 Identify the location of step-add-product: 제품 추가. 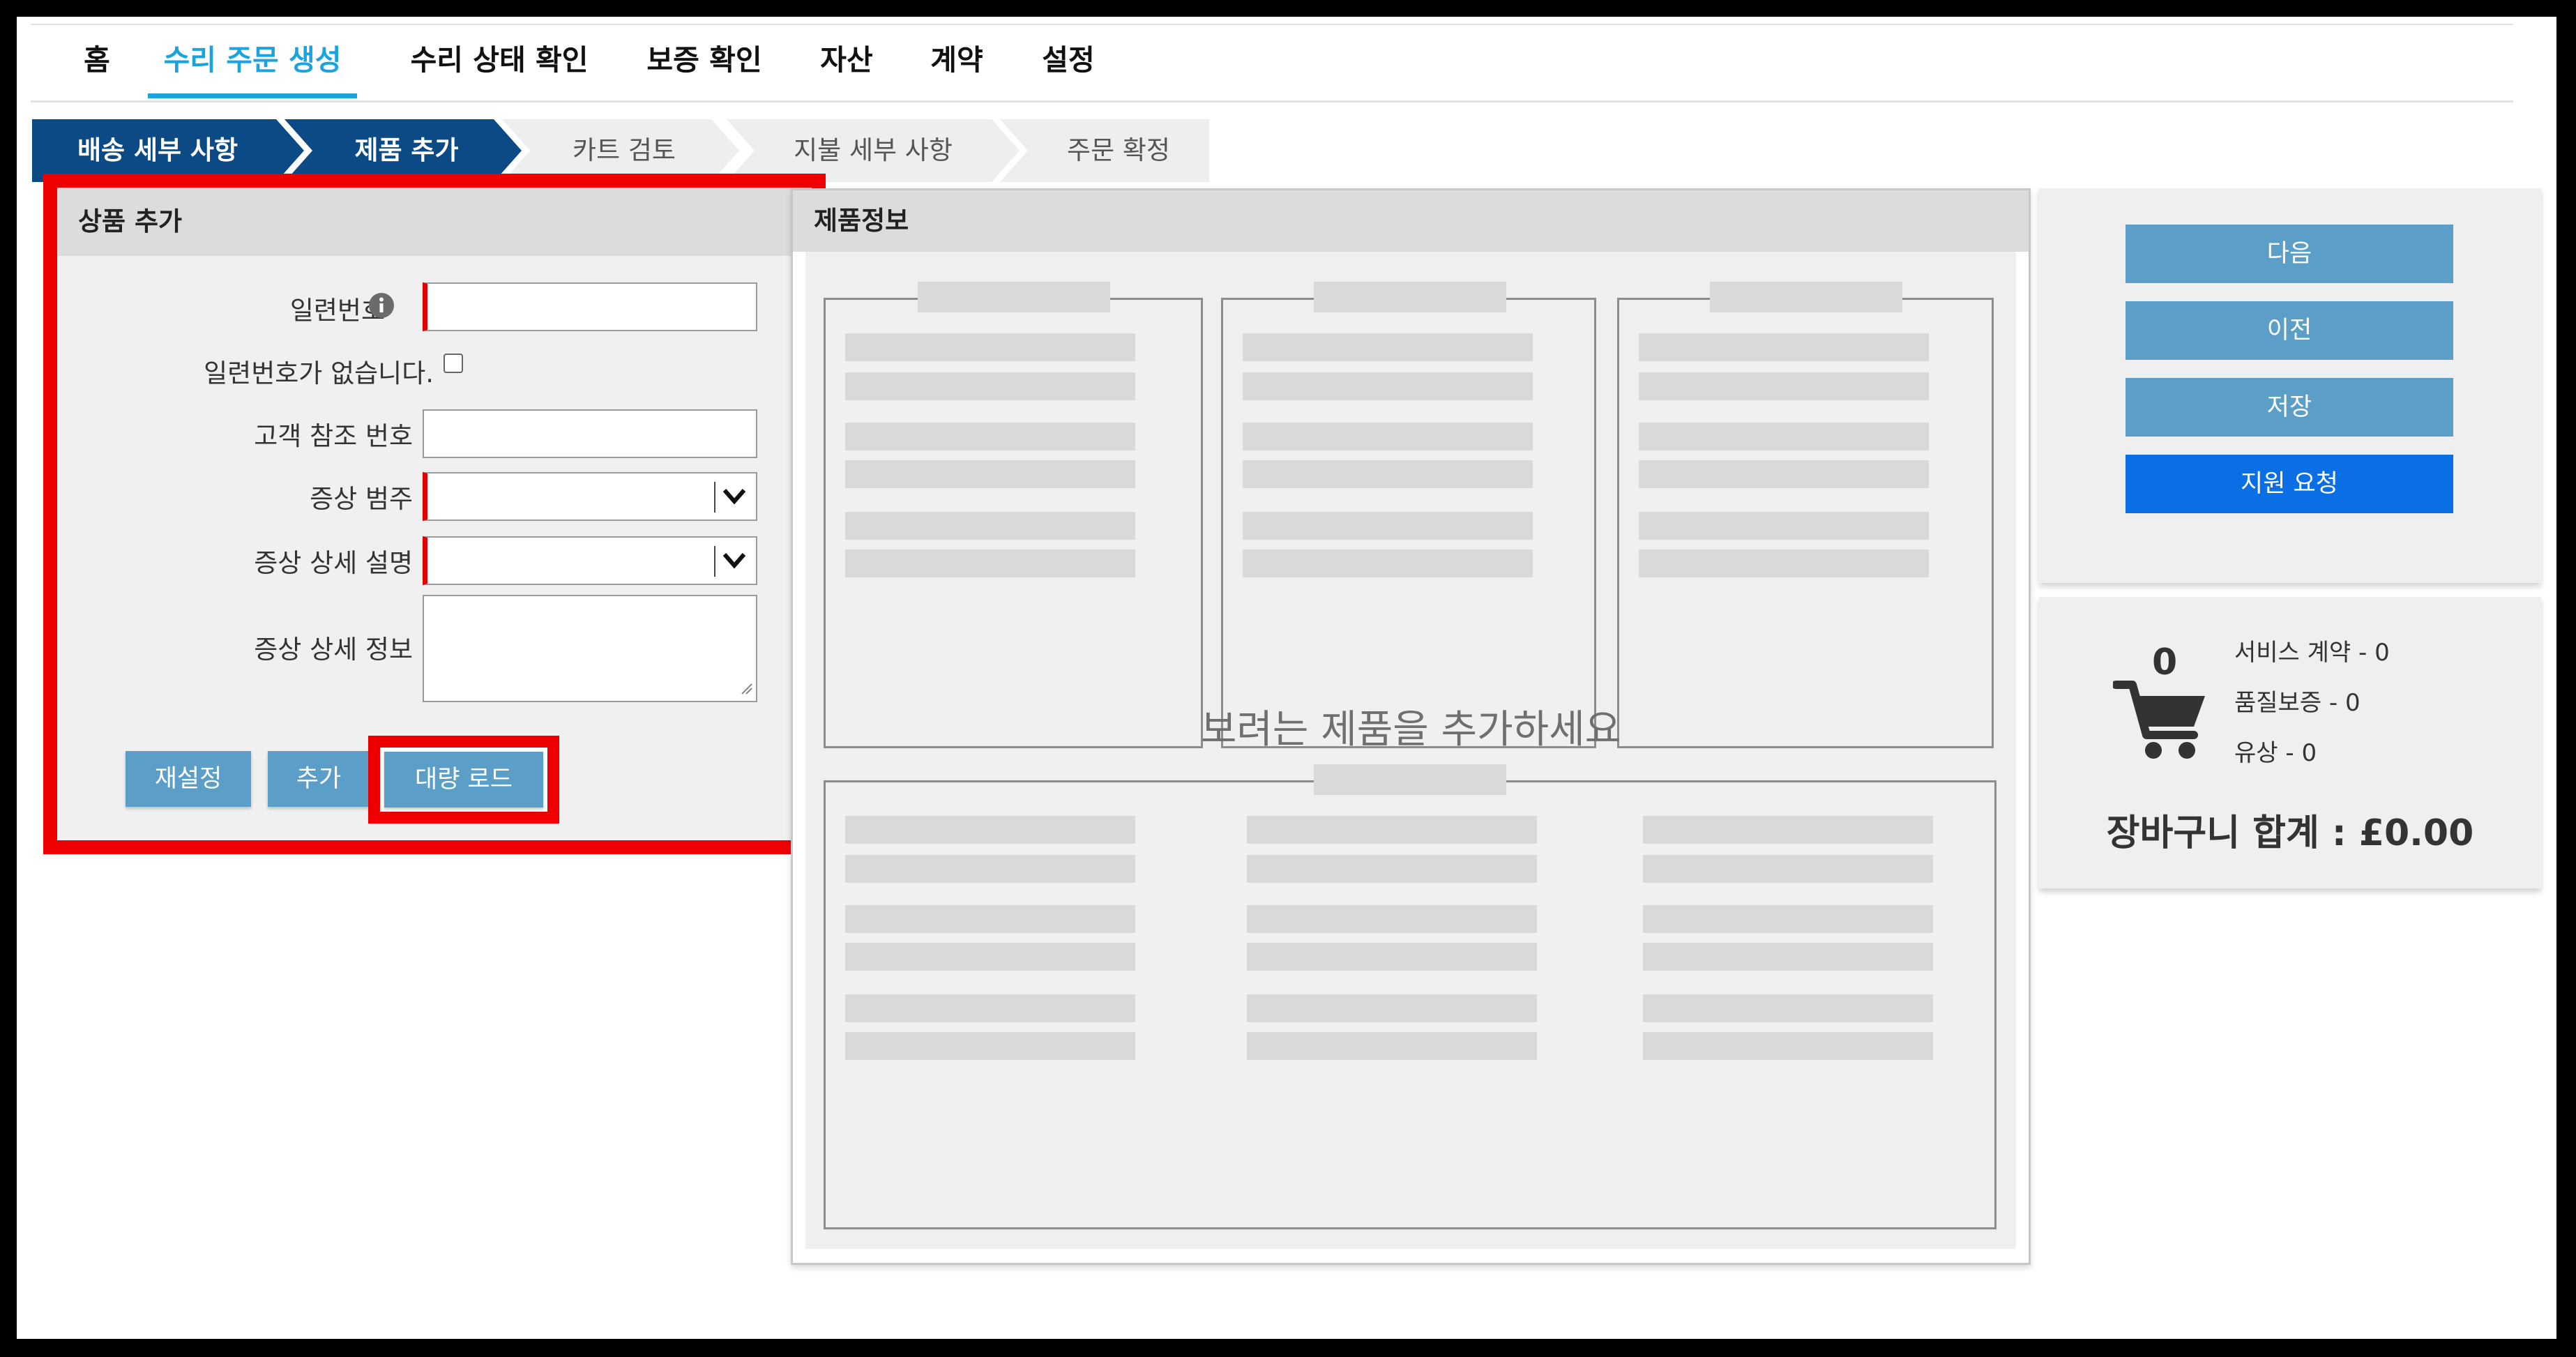
(403, 150).